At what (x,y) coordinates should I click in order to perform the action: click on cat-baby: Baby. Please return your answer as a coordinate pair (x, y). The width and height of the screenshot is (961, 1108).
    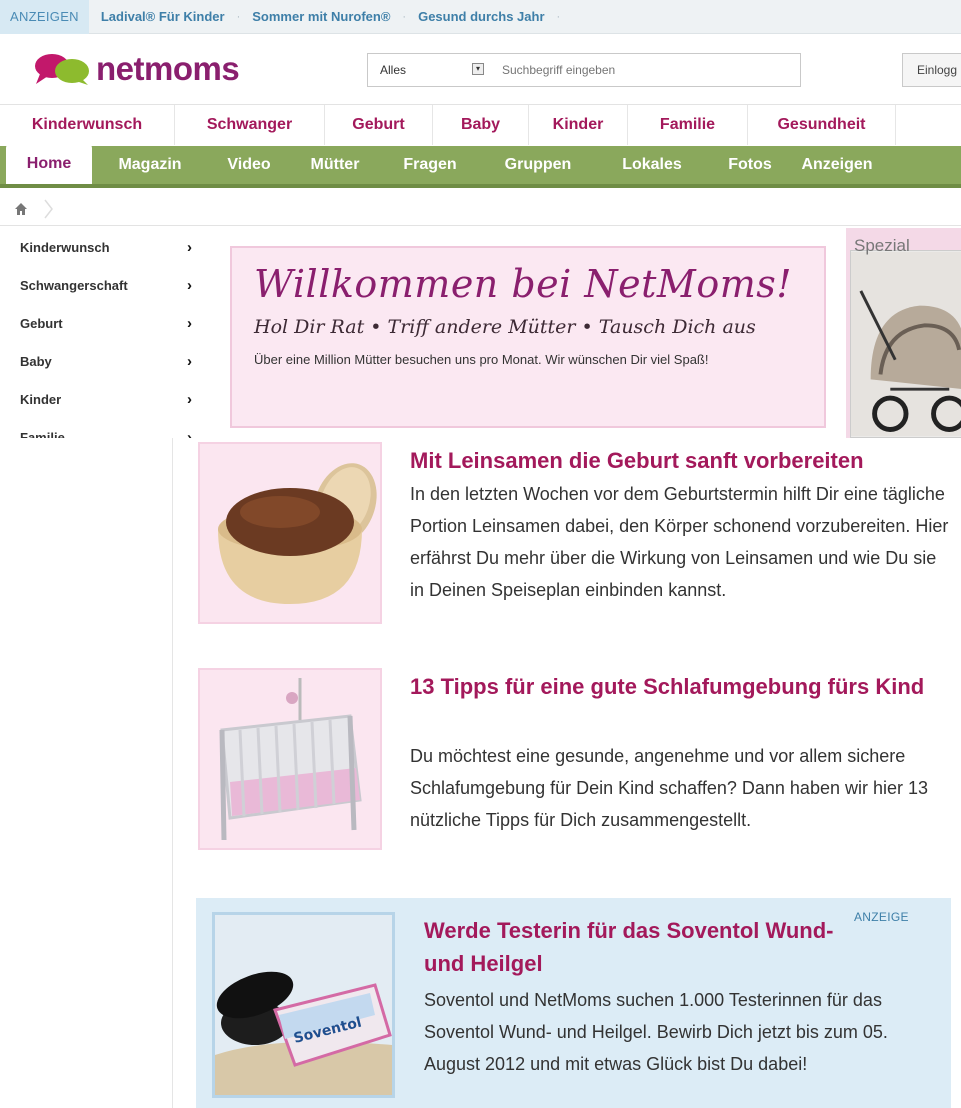
    Looking at the image, I should click on (481, 125).